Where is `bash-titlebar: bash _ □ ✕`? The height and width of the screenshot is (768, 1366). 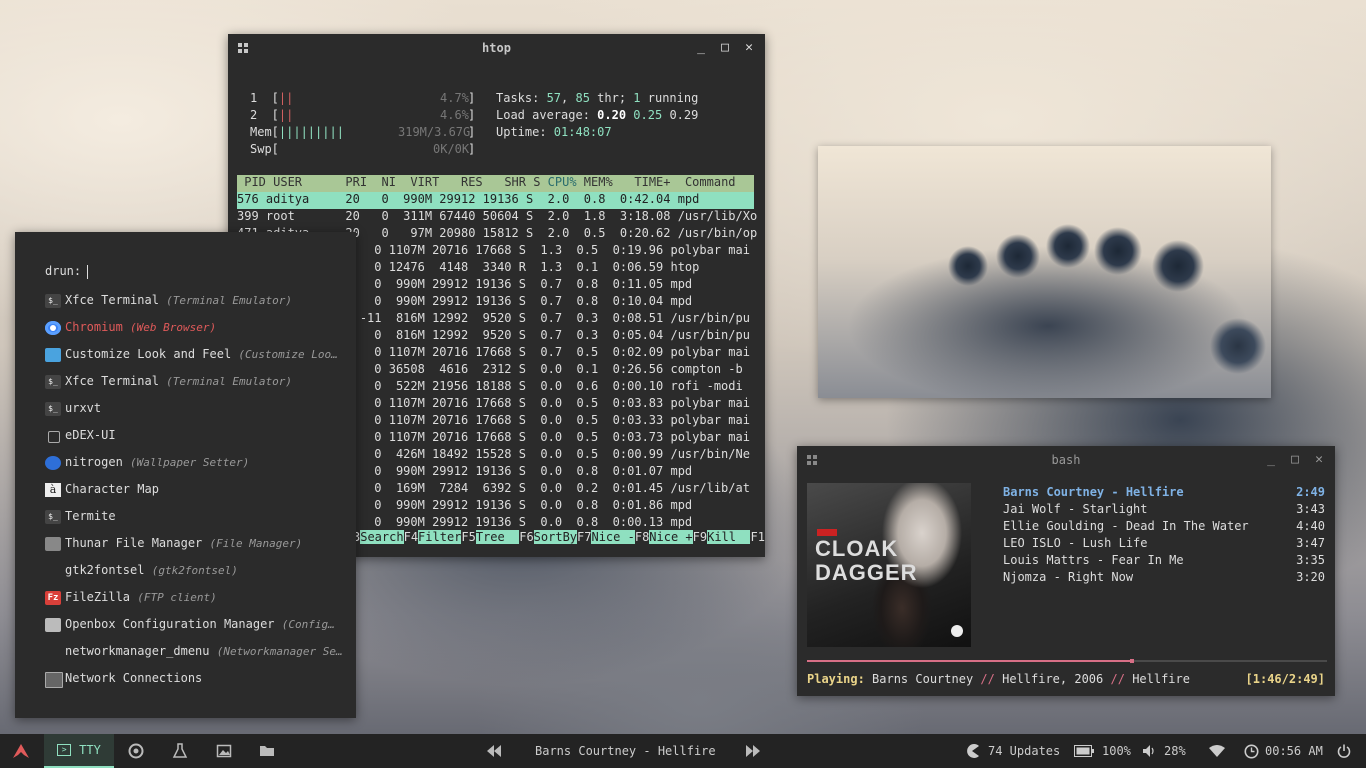 bash-titlebar: bash _ □ ✕ is located at coordinates (1066, 460).